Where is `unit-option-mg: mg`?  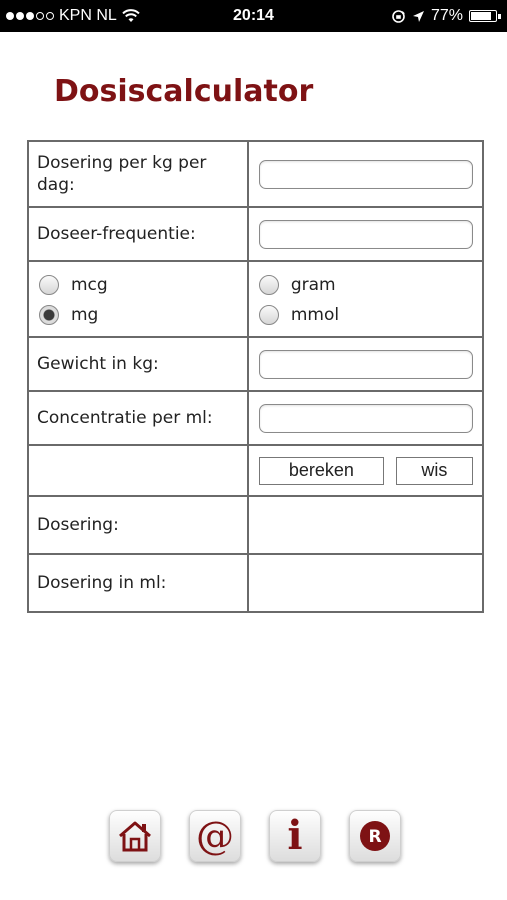 unit-option-mg: mg is located at coordinates (143, 315).